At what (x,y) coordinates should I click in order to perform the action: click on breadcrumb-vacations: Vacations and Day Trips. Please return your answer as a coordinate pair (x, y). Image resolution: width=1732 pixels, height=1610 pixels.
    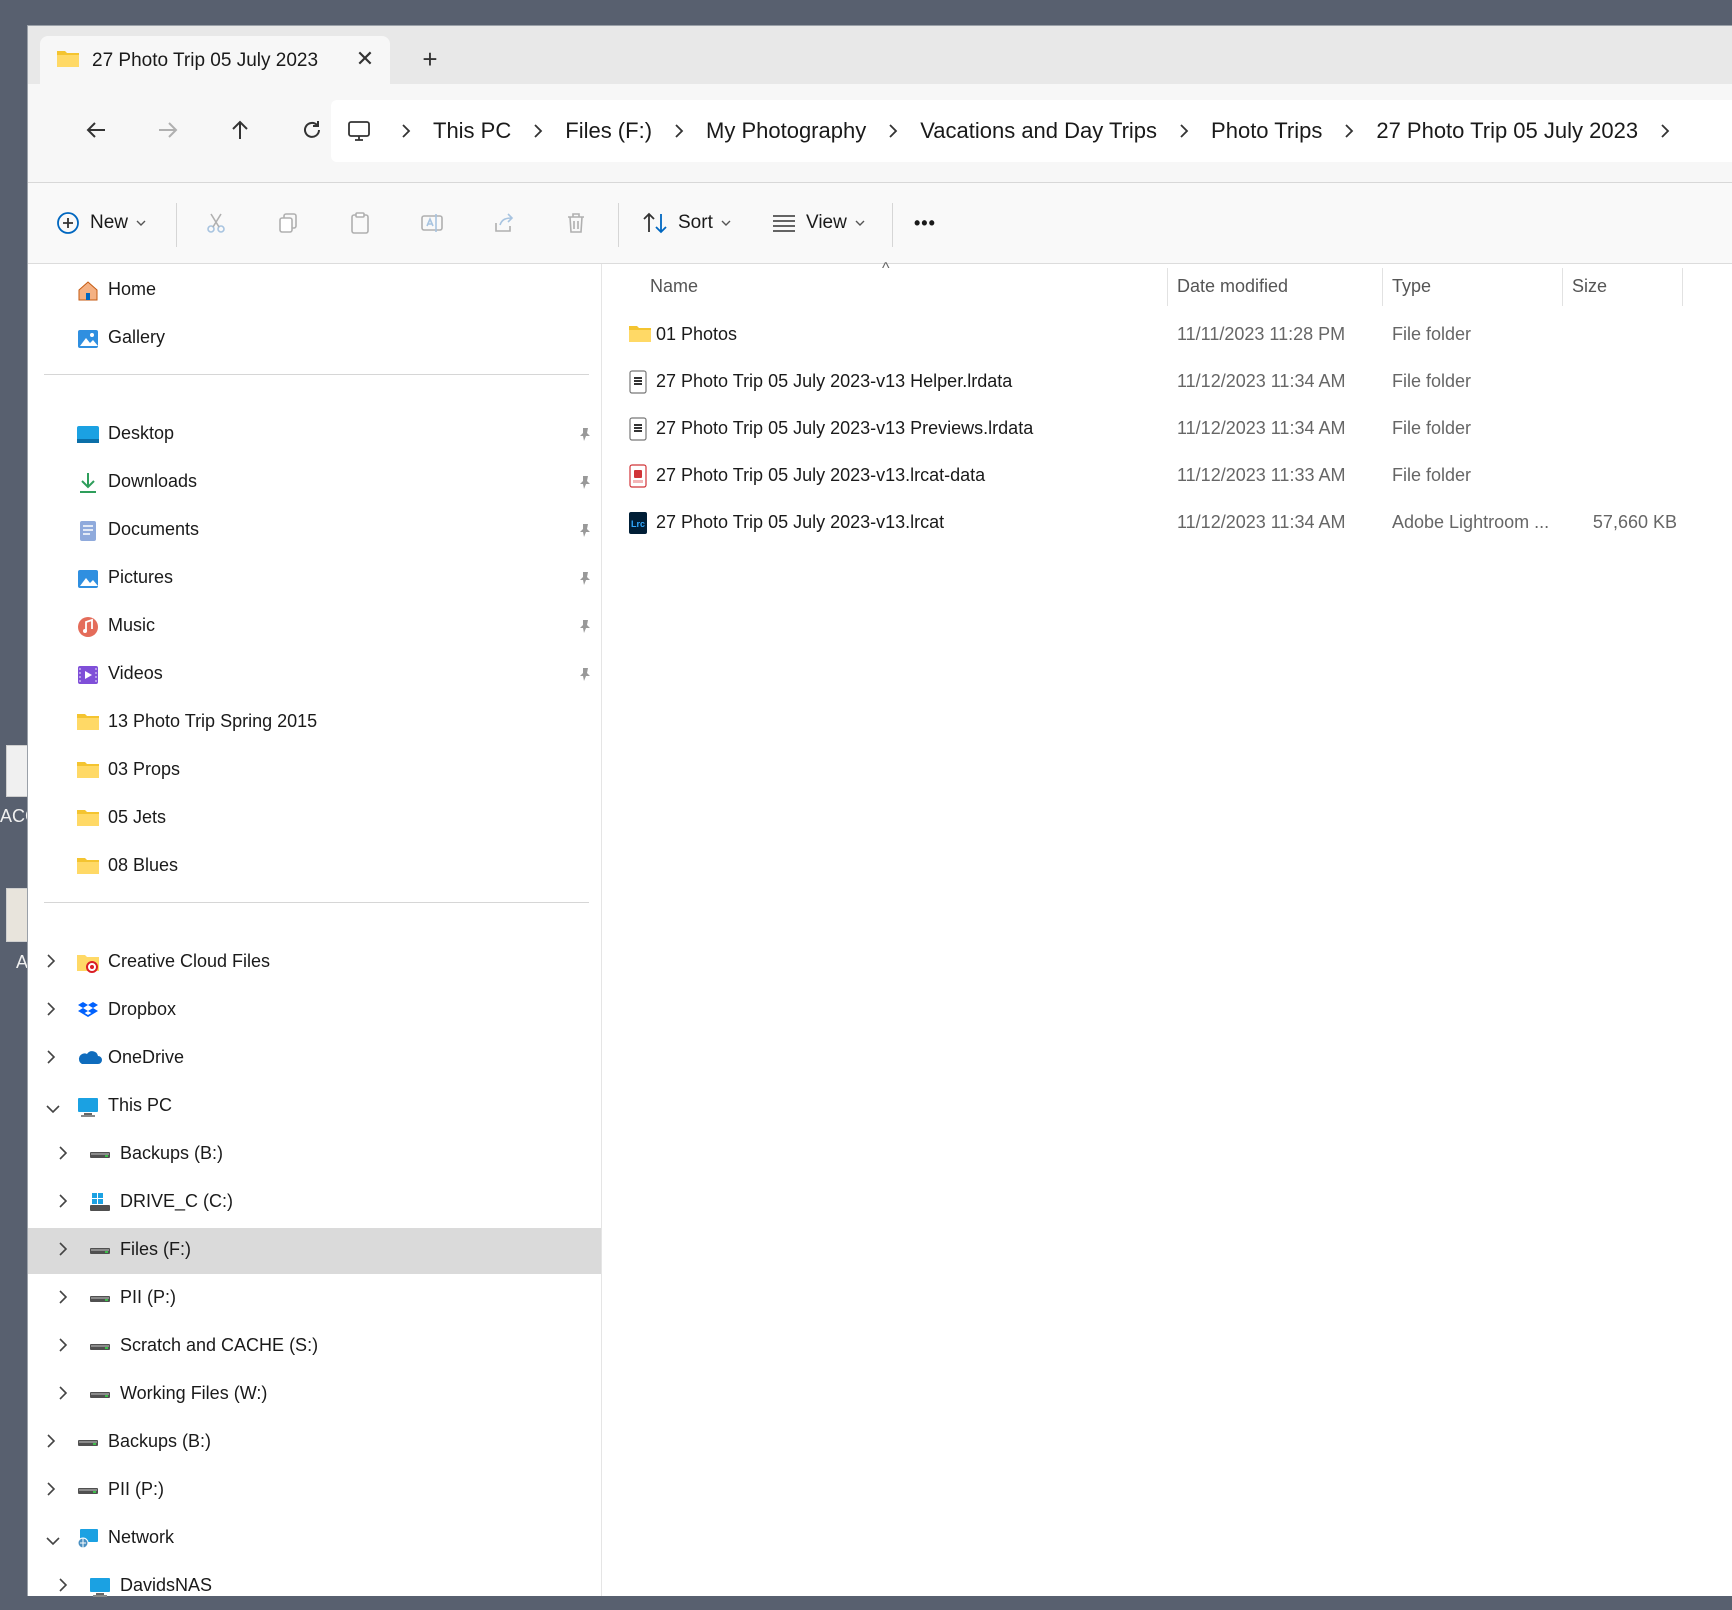
    Looking at the image, I should click on (1038, 131).